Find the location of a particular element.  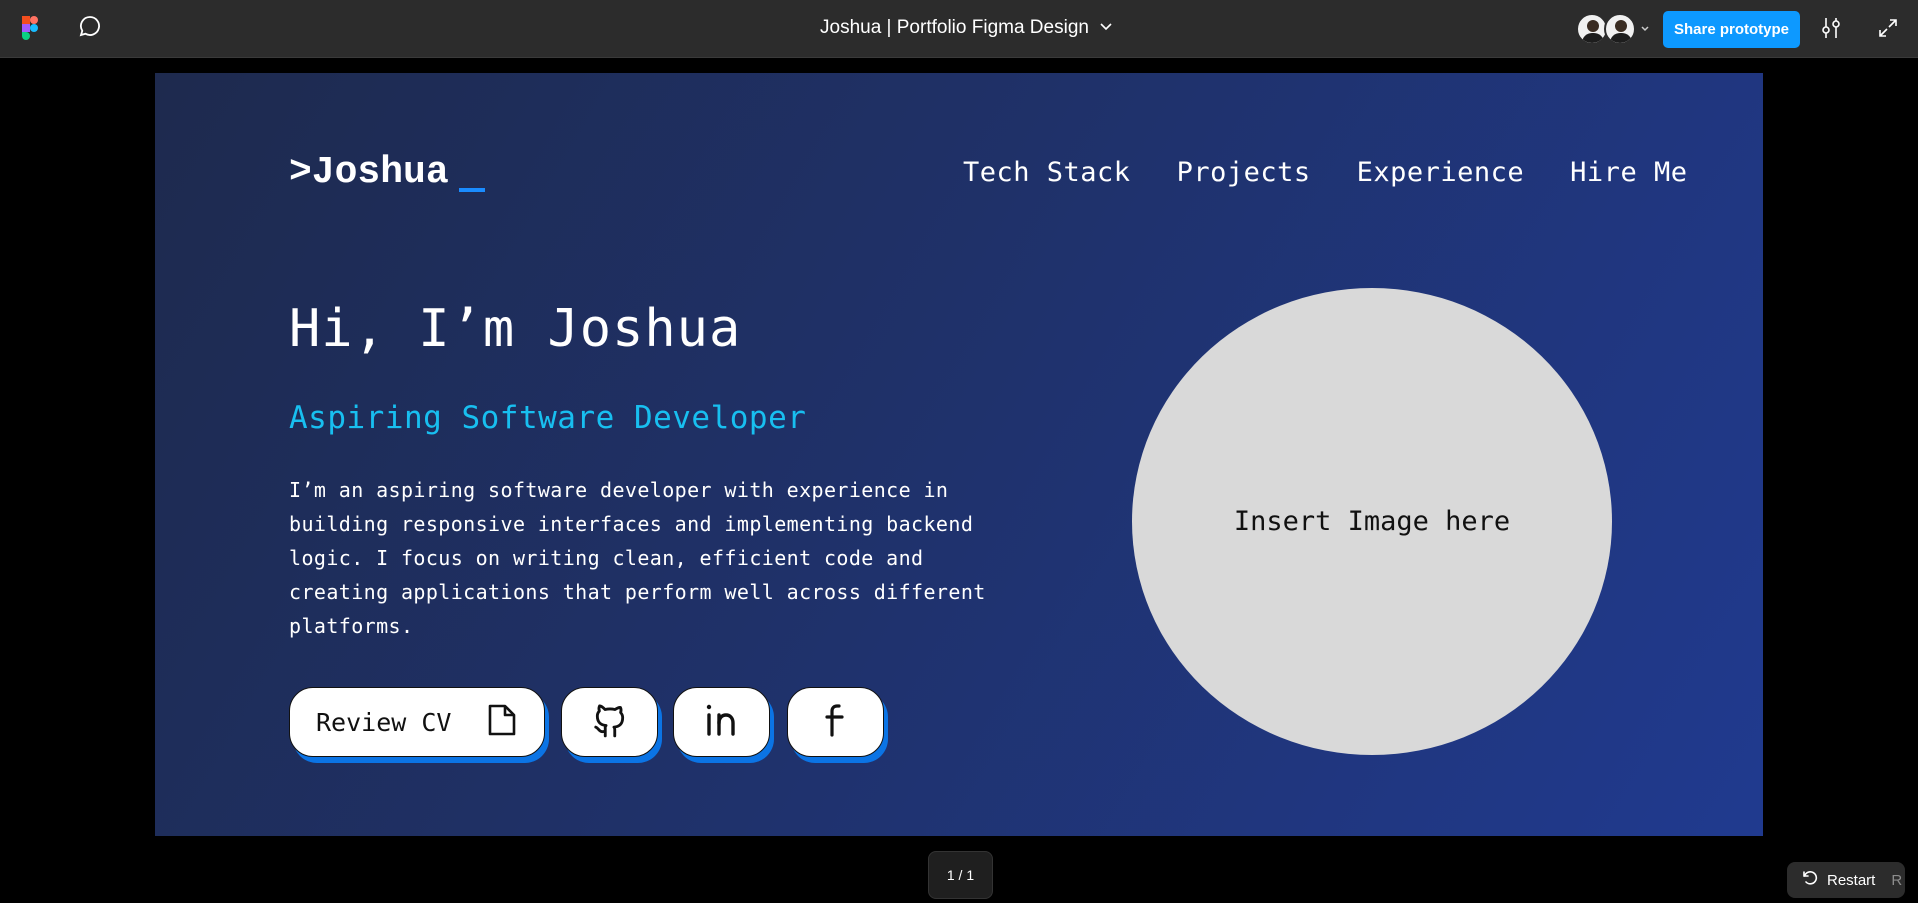

comment-button is located at coordinates (90, 28).